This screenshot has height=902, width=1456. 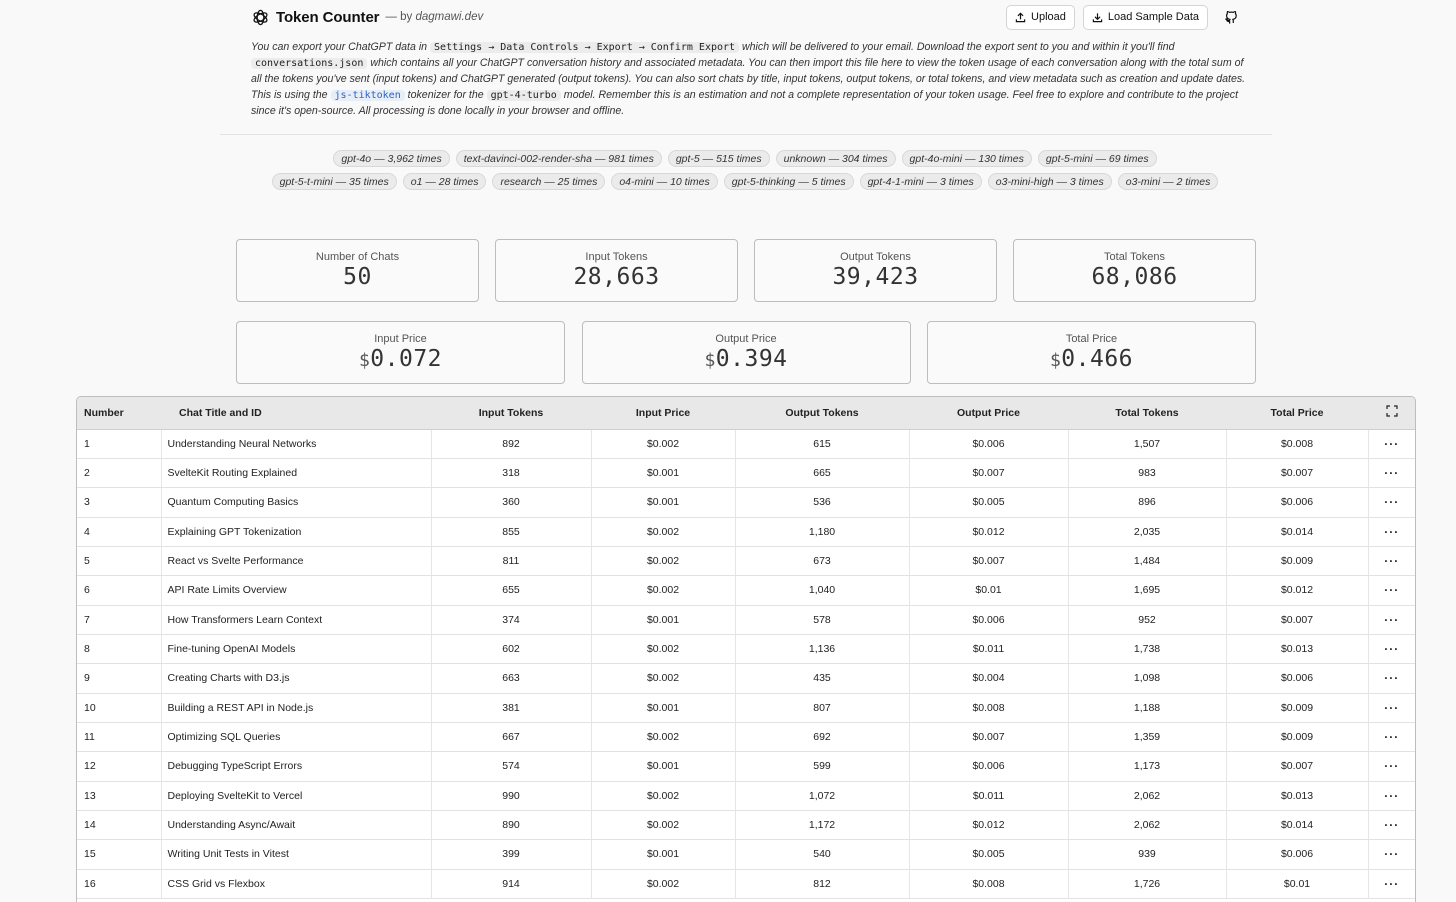 I want to click on load-sample-data-button: Load Sample Data, so click(x=1145, y=17).